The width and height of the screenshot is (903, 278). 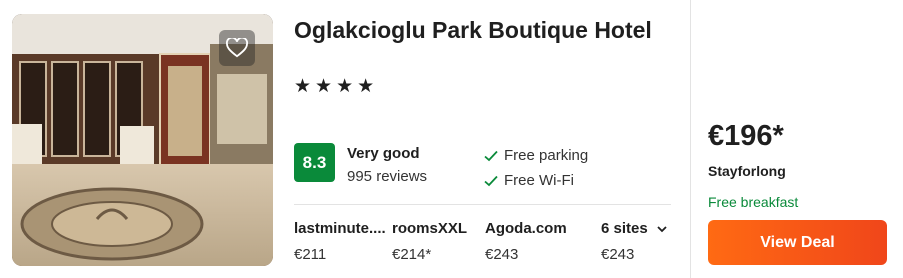 I want to click on amenity-free-wifi: Free Wi-Fi, so click(x=529, y=180).